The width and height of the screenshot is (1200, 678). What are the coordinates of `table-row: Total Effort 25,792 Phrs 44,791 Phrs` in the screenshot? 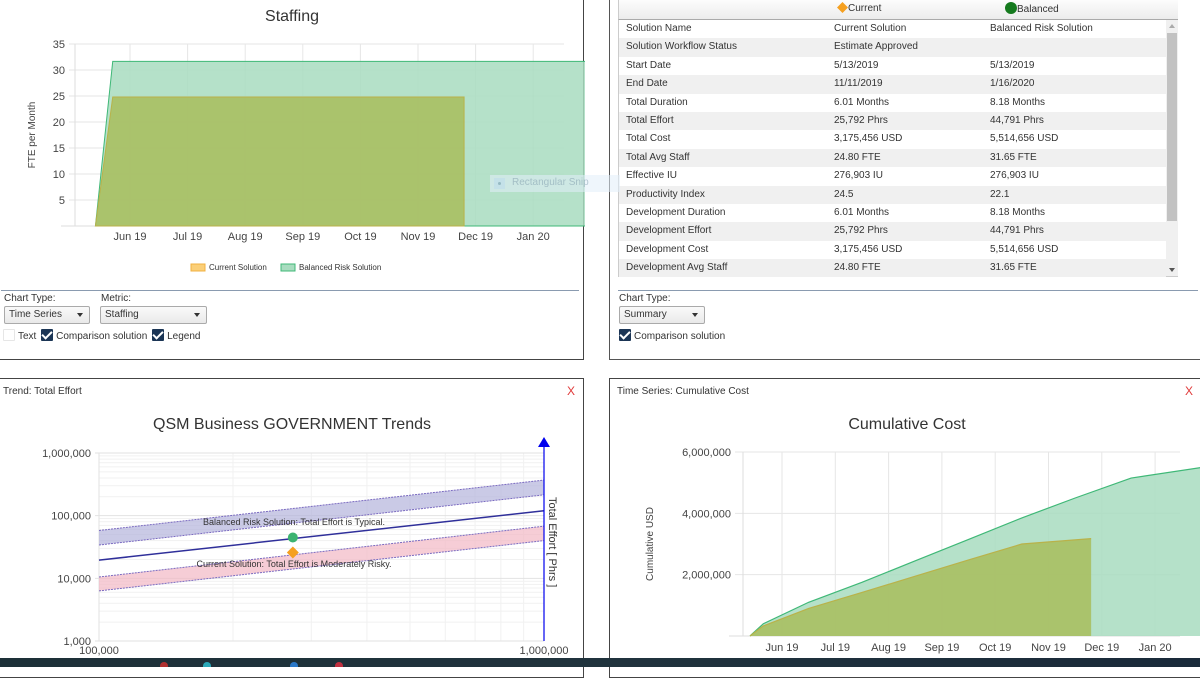 It's located at (892, 121).